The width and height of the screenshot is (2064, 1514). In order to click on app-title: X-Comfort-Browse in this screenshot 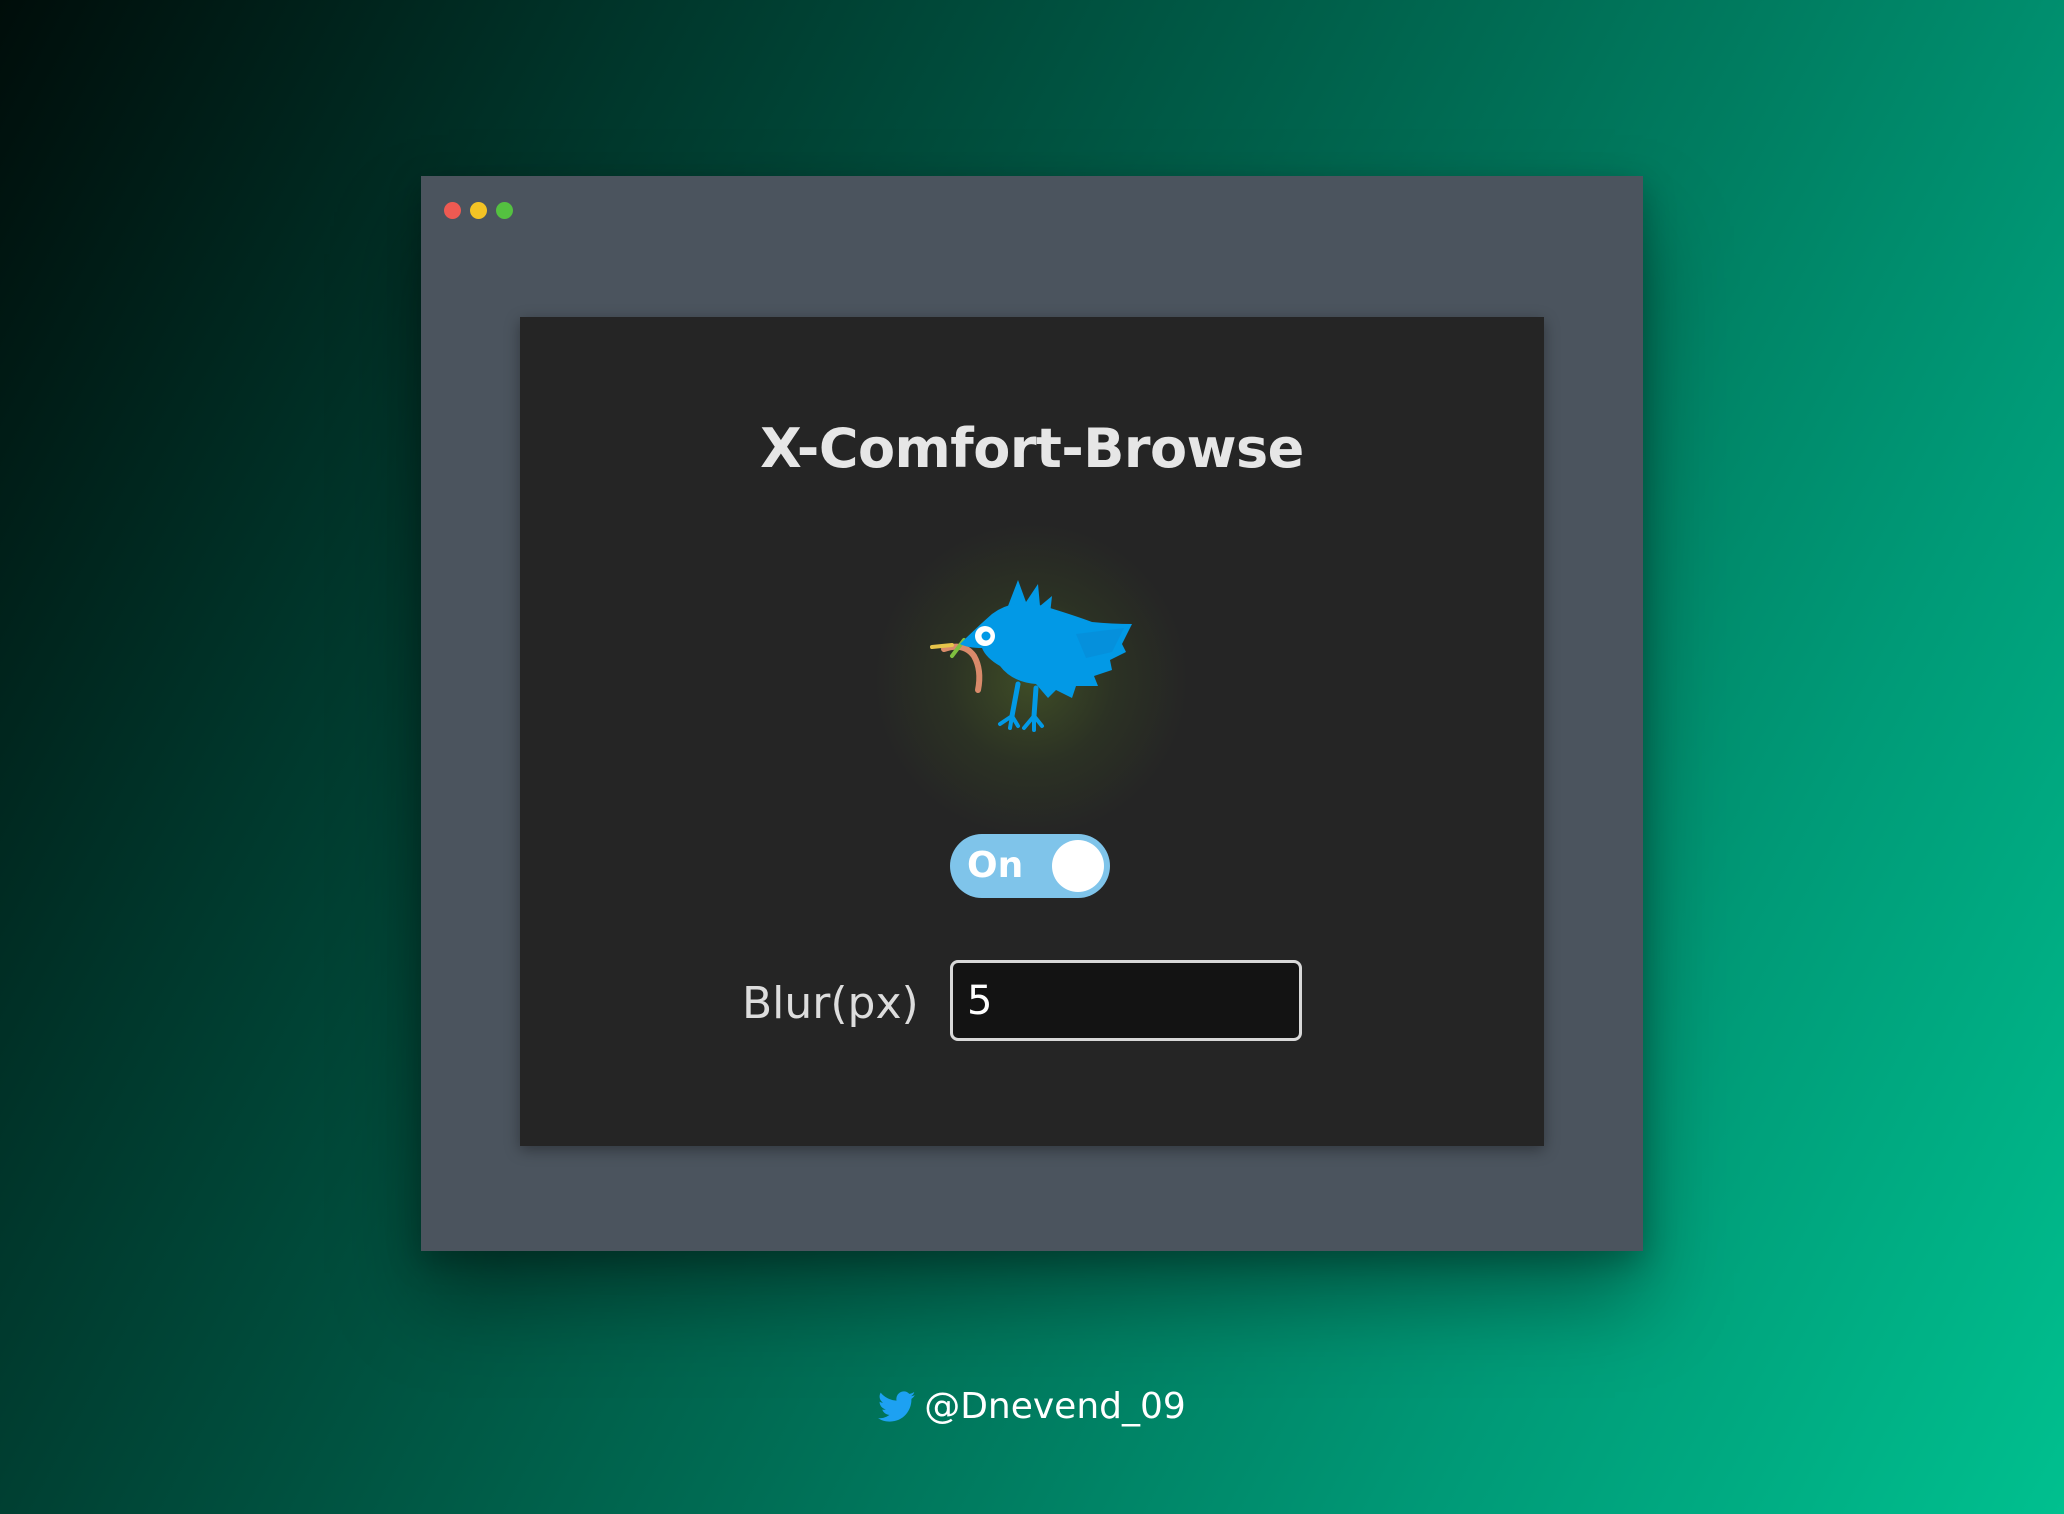, I will do `click(1032, 448)`.